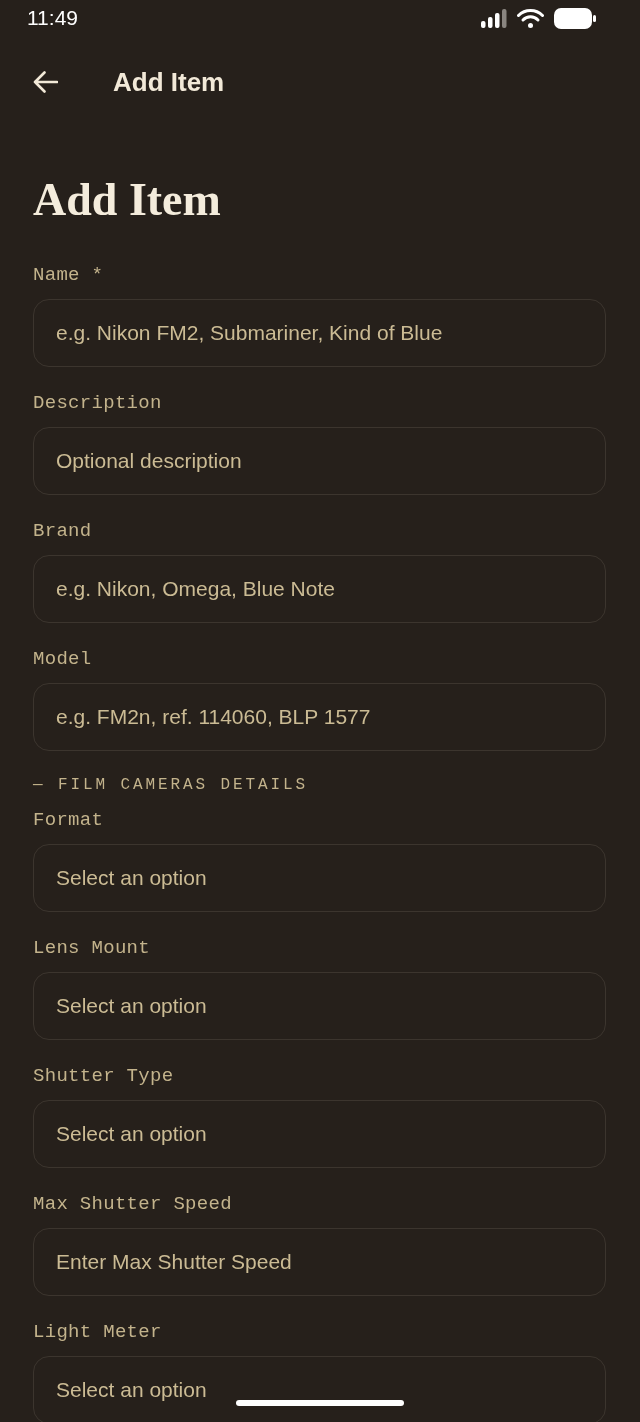 The image size is (640, 1422). Describe the element at coordinates (169, 82) in the screenshot. I see `app-bar-title: Add Item` at that location.